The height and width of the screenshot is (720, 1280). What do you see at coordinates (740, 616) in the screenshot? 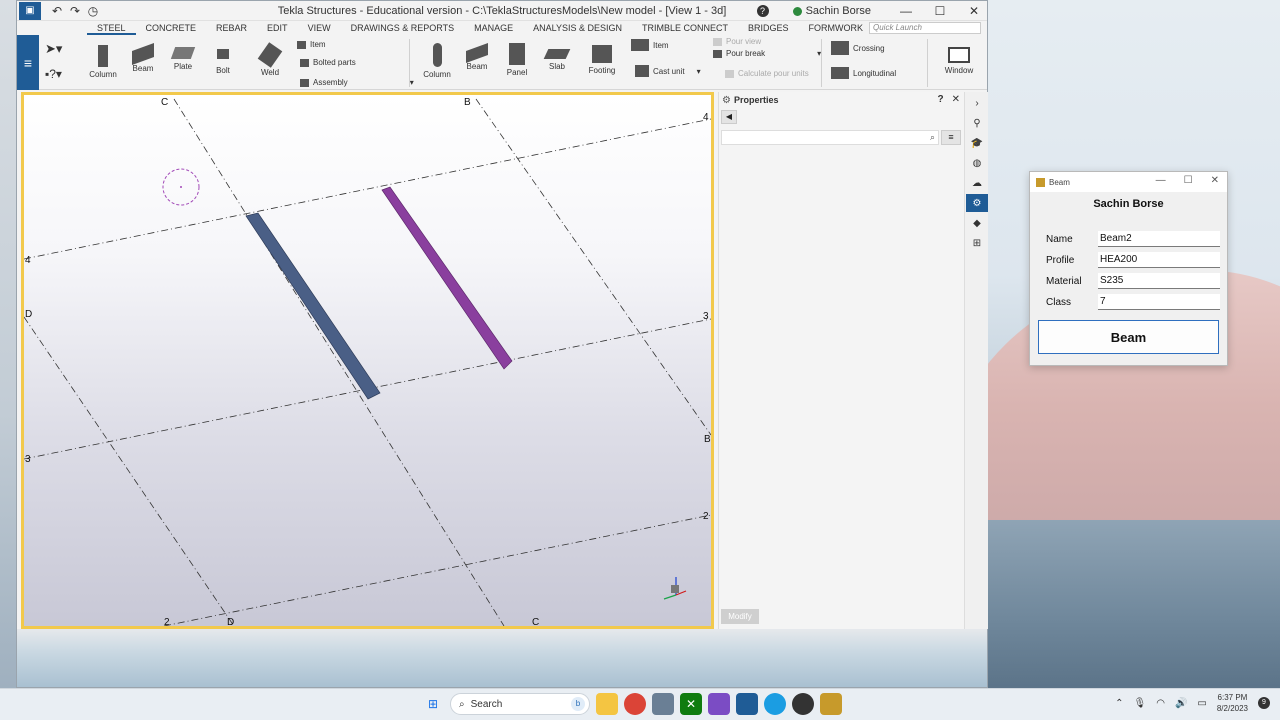
I see `modify-button: Modify` at bounding box center [740, 616].